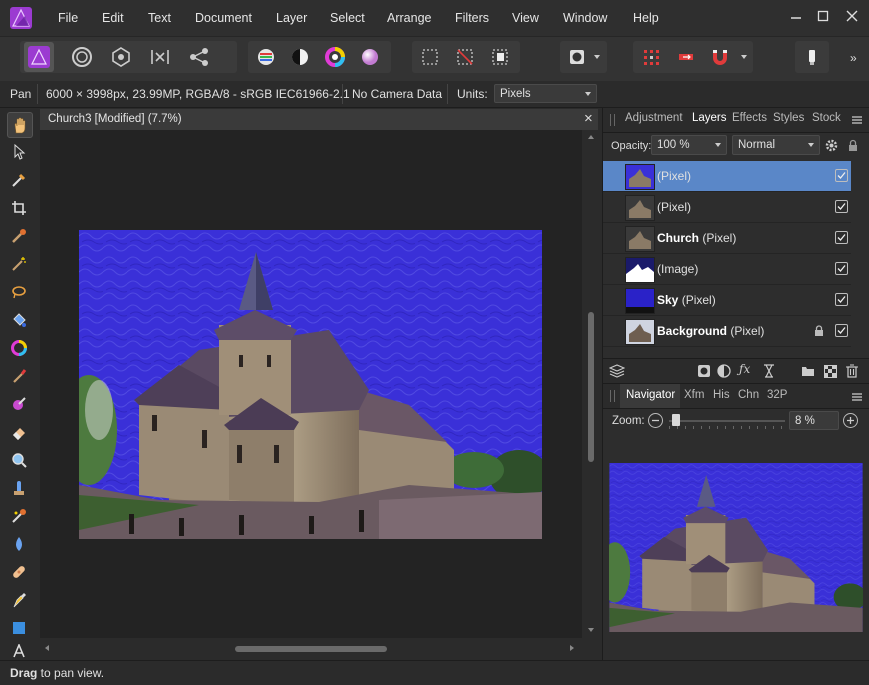 The width and height of the screenshot is (869, 685). What do you see at coordinates (720, 57) in the screenshot?
I see `snapping-magnet-icon` at bounding box center [720, 57].